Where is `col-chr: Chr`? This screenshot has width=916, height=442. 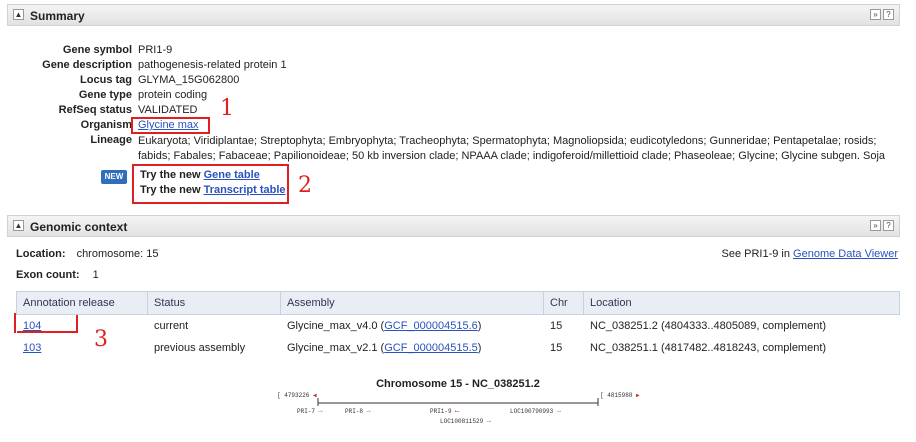
col-chr: Chr is located at coordinates (563, 303).